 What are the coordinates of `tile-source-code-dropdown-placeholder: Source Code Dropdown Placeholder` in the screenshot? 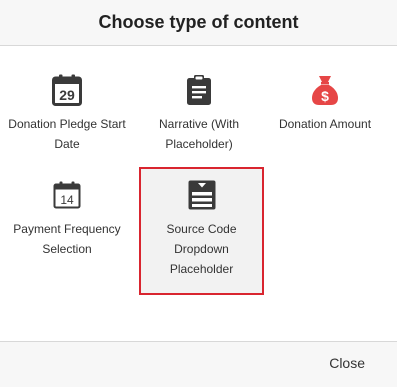 It's located at (201, 231).